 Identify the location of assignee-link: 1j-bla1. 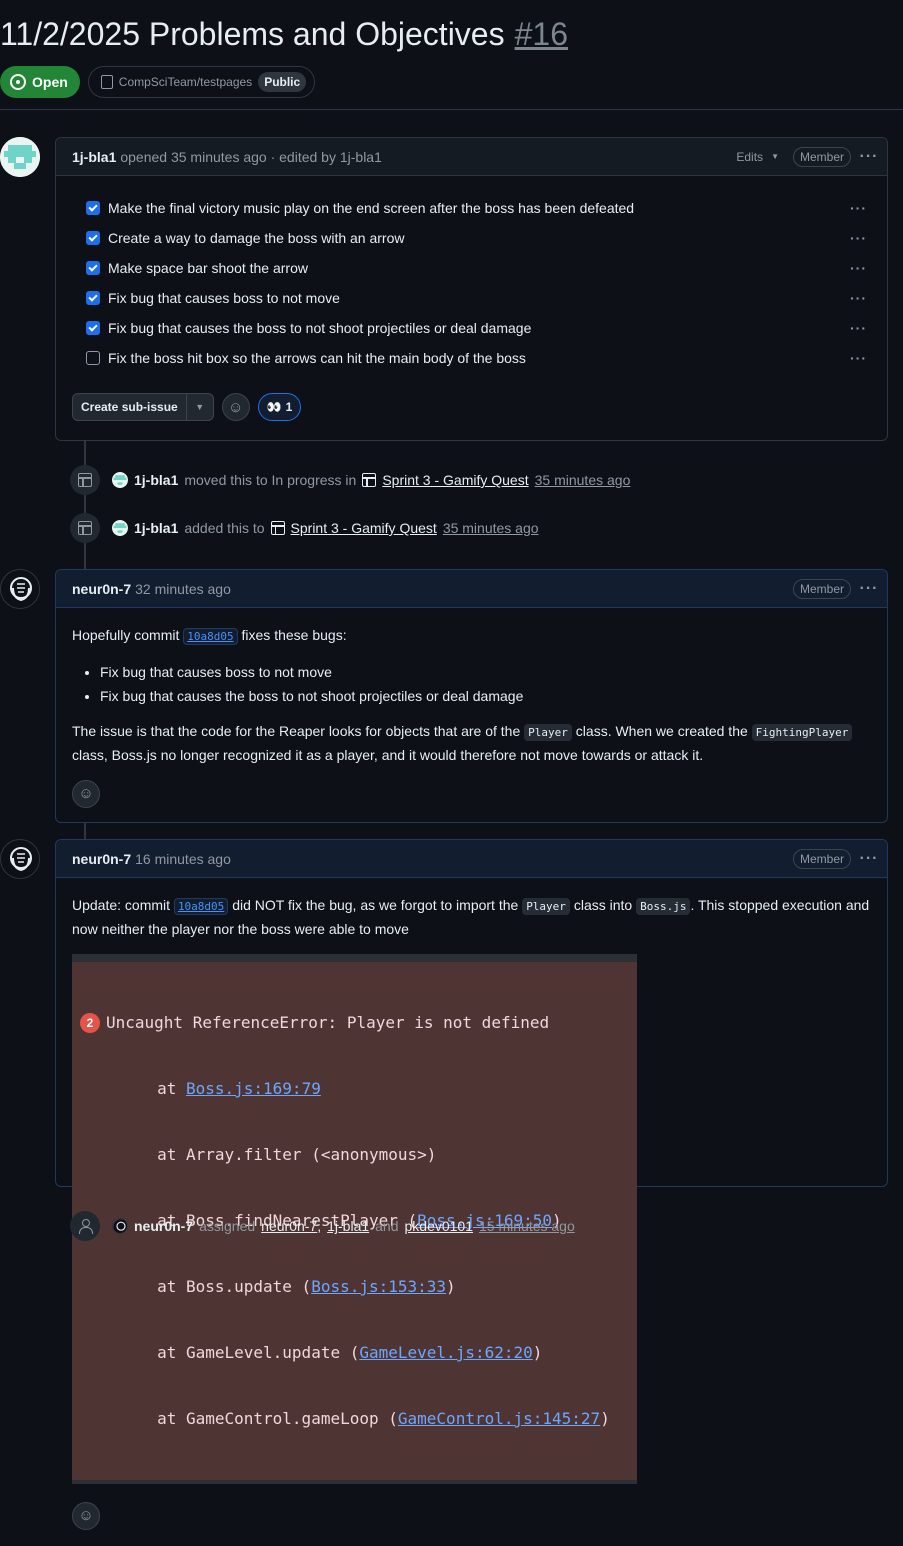
(348, 1226).